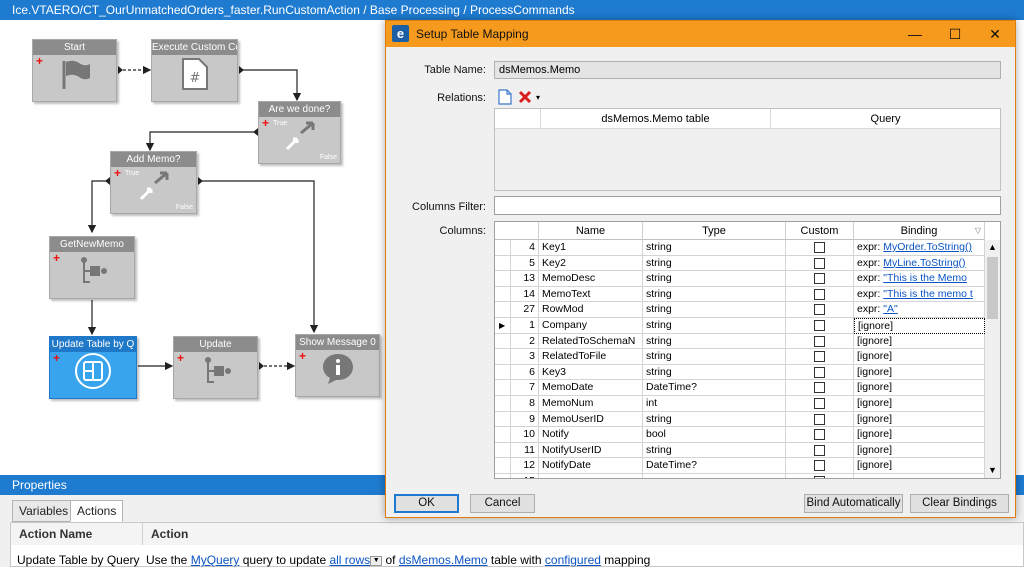 Image resolution: width=1024 pixels, height=569 pixels. What do you see at coordinates (995, 34) in the screenshot?
I see `close-icon: ✕` at bounding box center [995, 34].